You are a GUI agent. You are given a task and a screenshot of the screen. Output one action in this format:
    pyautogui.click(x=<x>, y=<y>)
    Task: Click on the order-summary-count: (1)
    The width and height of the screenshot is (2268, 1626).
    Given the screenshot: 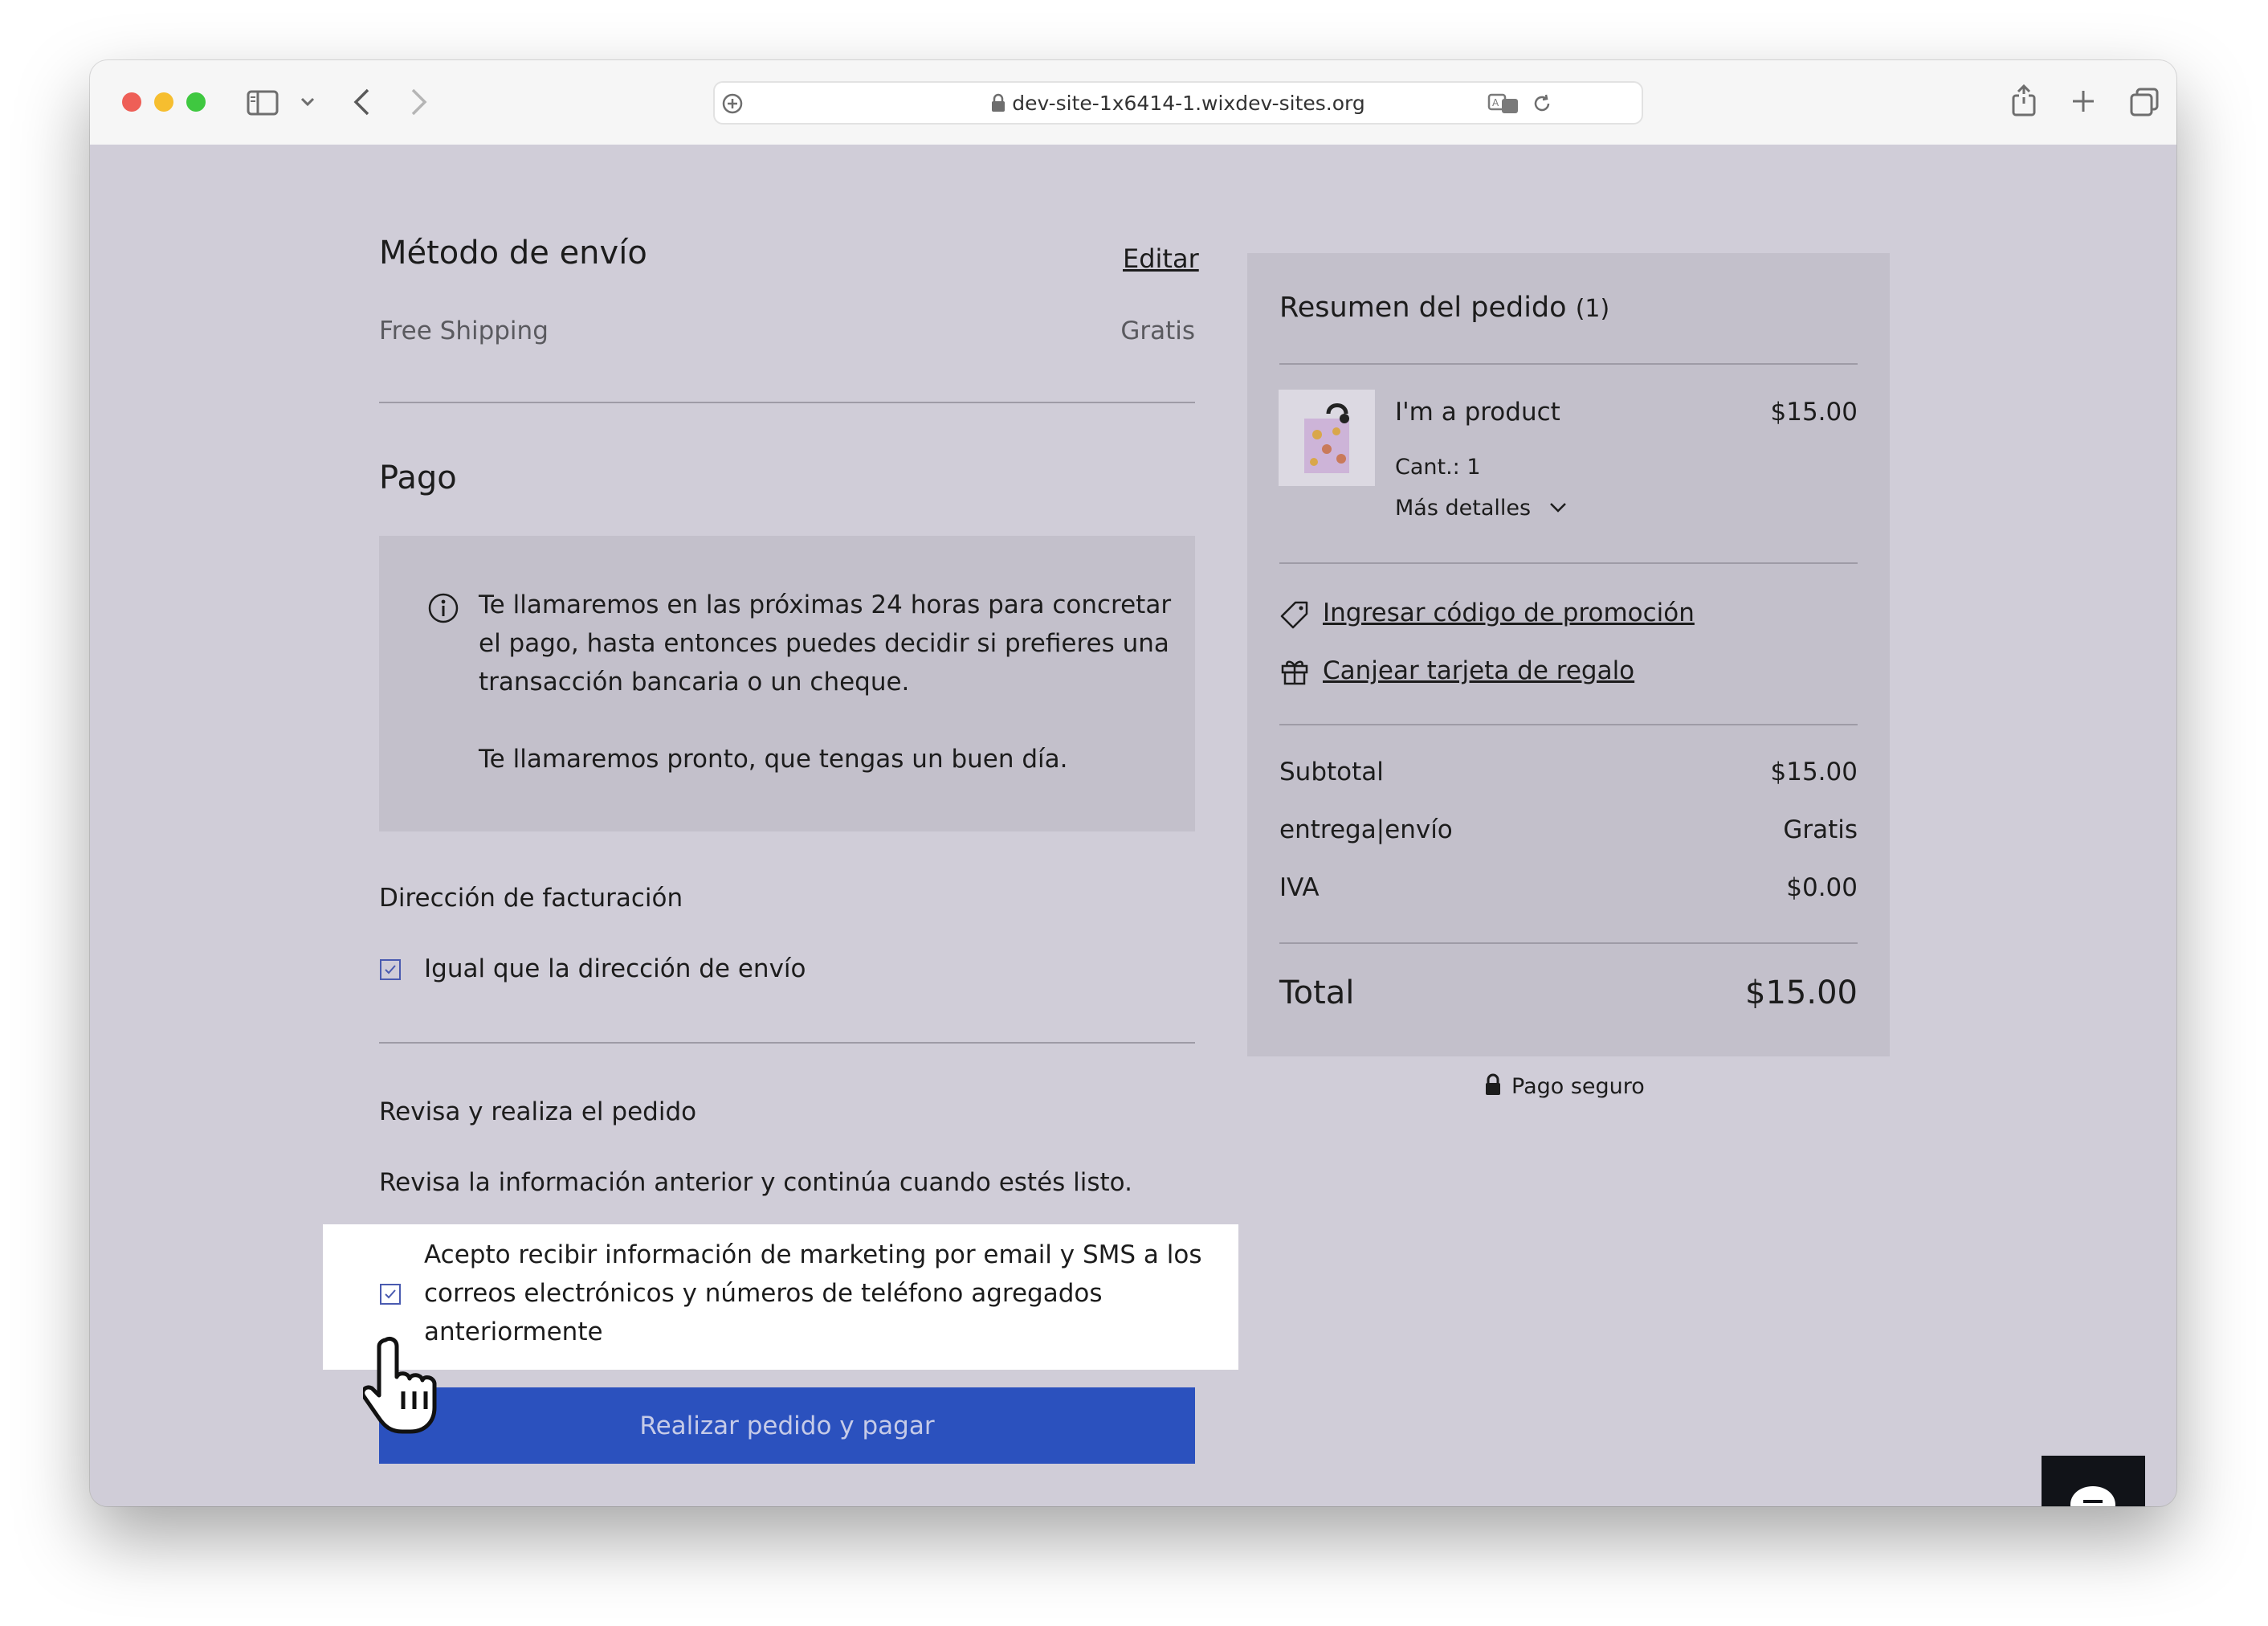 What is the action you would take?
    pyautogui.click(x=1593, y=309)
    